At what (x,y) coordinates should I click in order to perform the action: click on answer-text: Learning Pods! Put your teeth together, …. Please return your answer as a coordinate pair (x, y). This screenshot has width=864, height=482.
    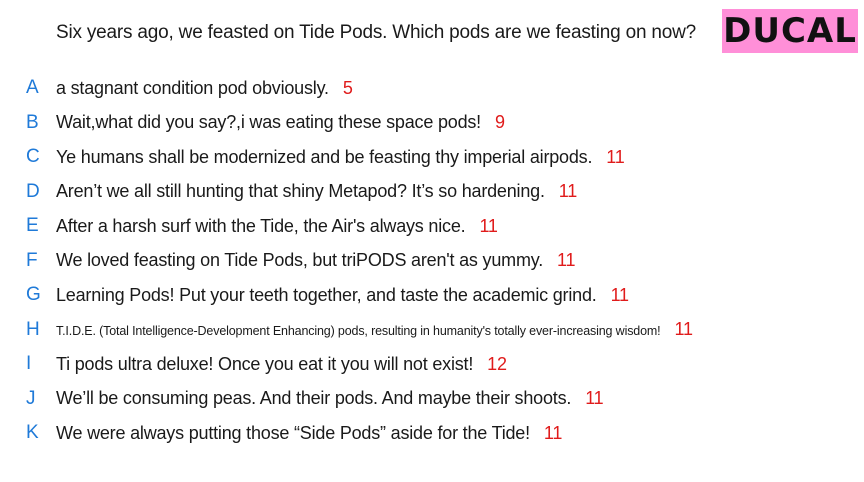
    Looking at the image, I should click on (342, 295).